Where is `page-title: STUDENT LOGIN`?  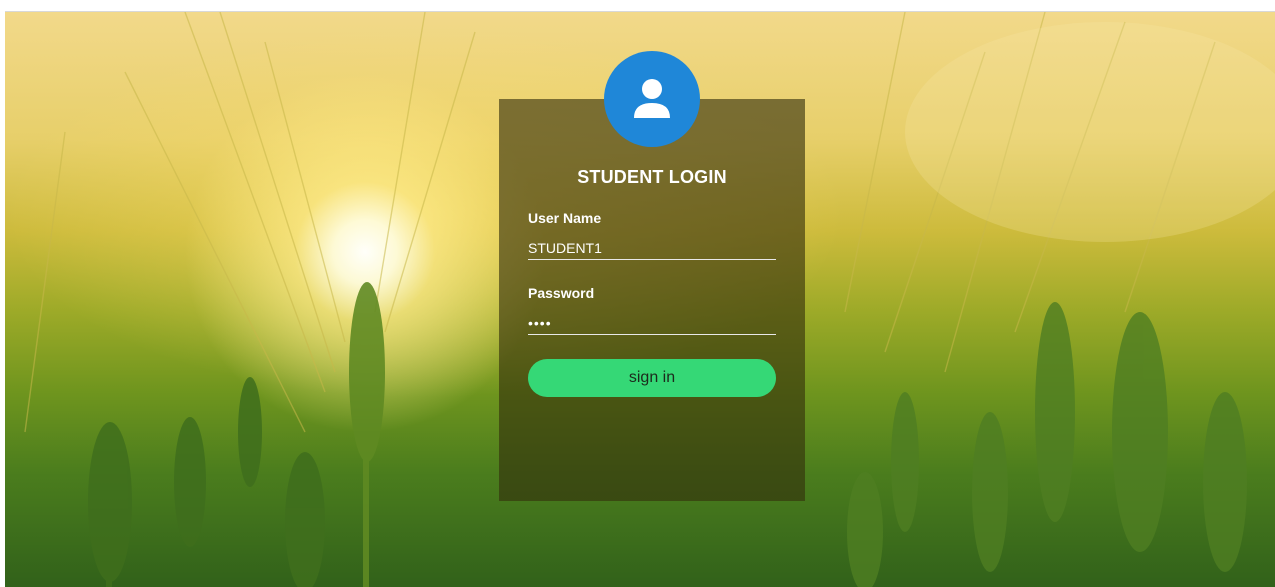 page-title: STUDENT LOGIN is located at coordinates (652, 177).